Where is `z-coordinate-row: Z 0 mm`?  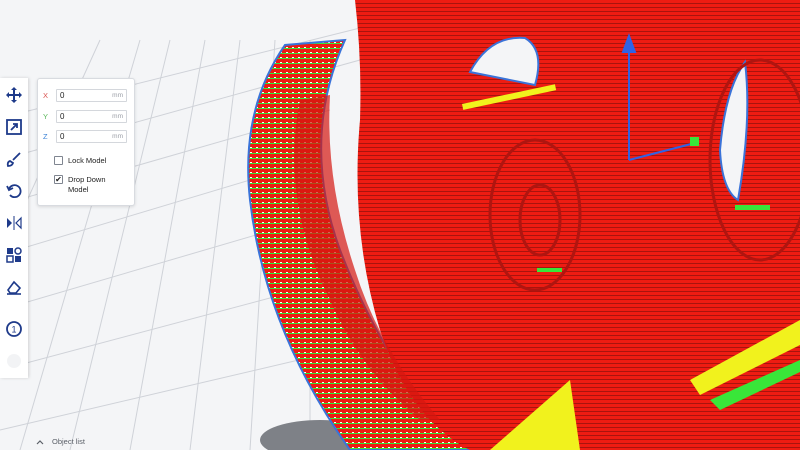 z-coordinate-row: Z 0 mm is located at coordinates (85, 136).